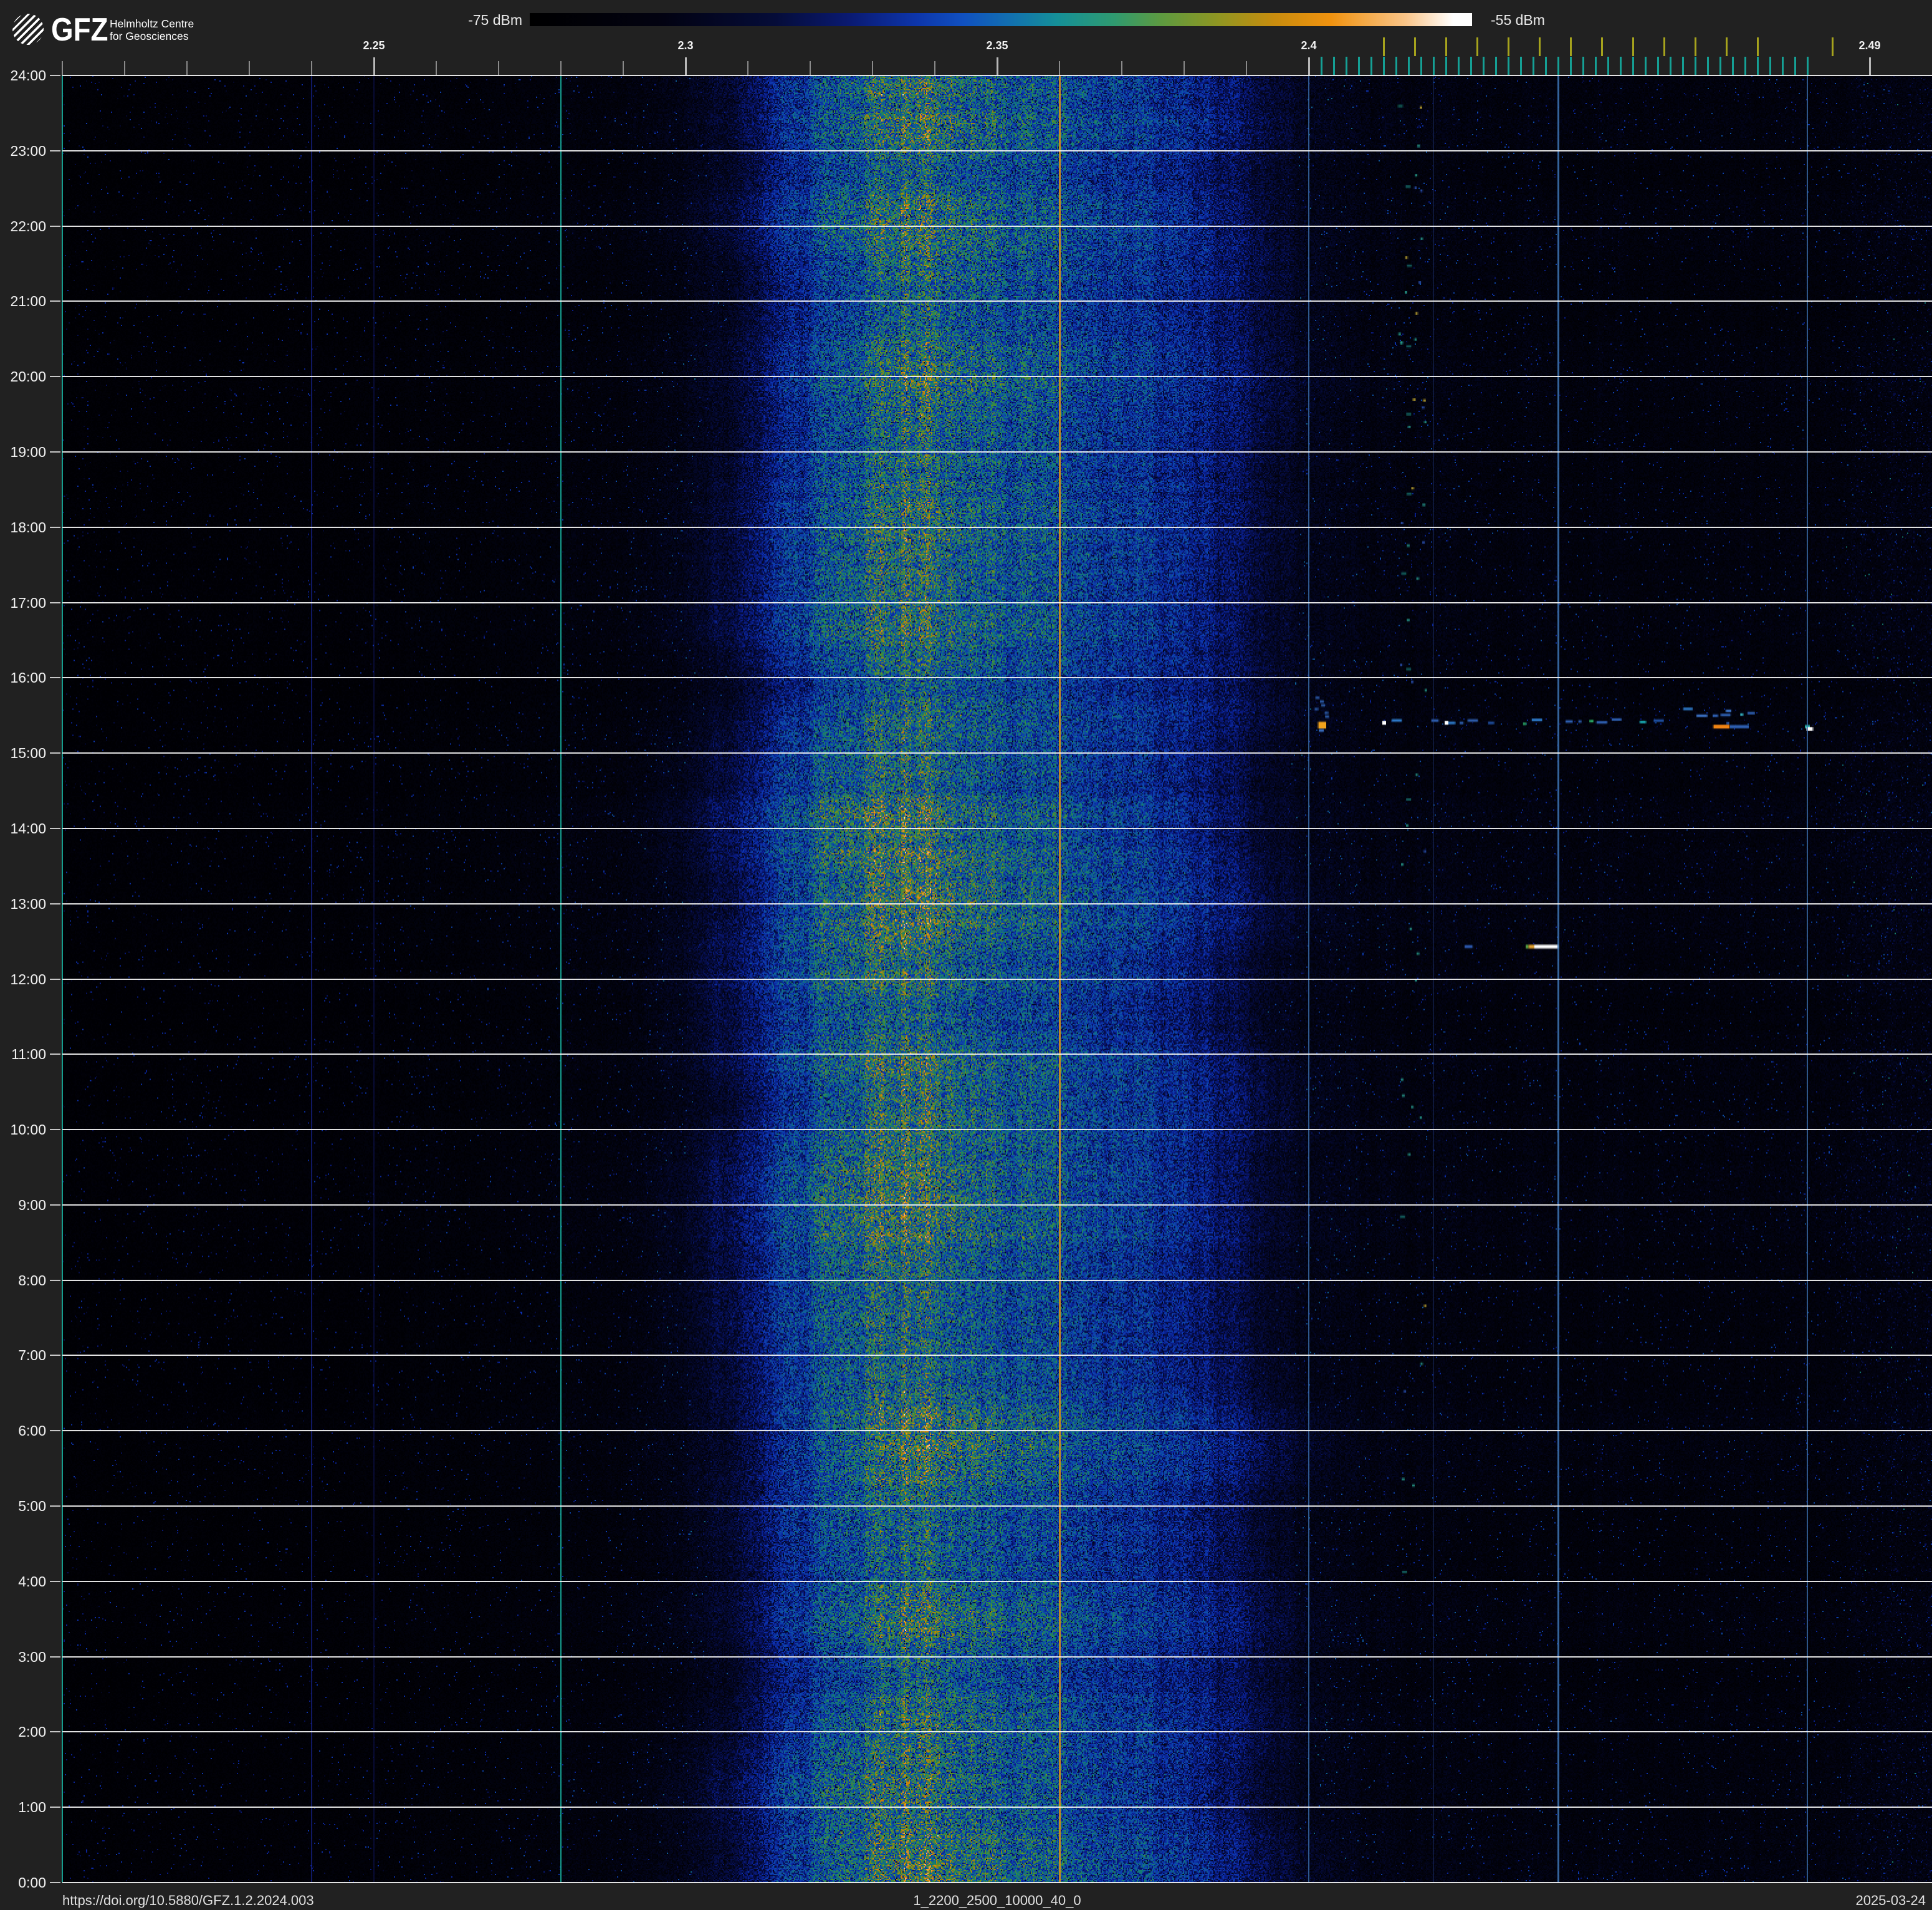 Image resolution: width=1932 pixels, height=1910 pixels. Describe the element at coordinates (28, 753) in the screenshot. I see `time-axis-label: 15:00` at that location.